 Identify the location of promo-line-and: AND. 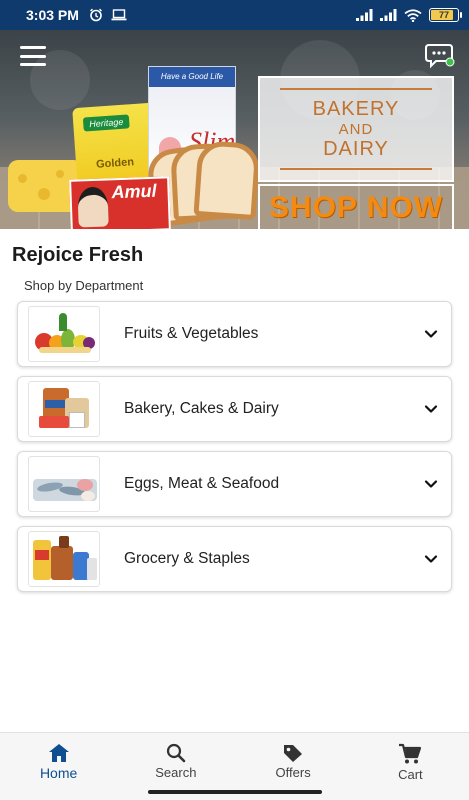
(356, 129).